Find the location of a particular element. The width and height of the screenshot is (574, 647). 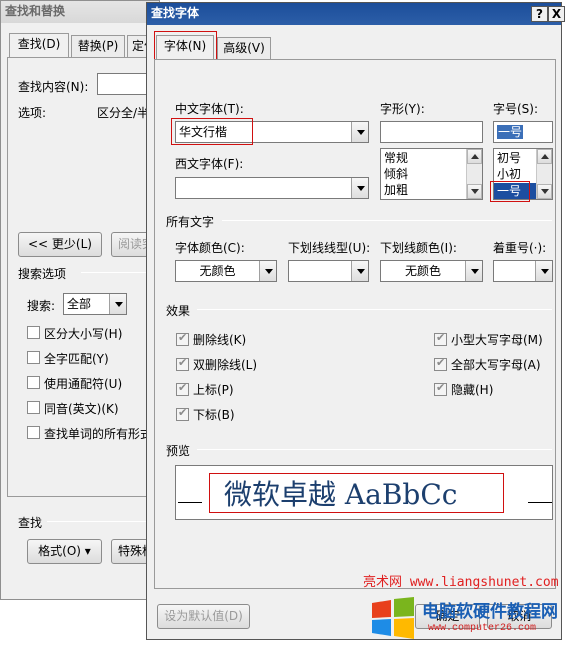

match-case-checkbox is located at coordinates (33, 332).